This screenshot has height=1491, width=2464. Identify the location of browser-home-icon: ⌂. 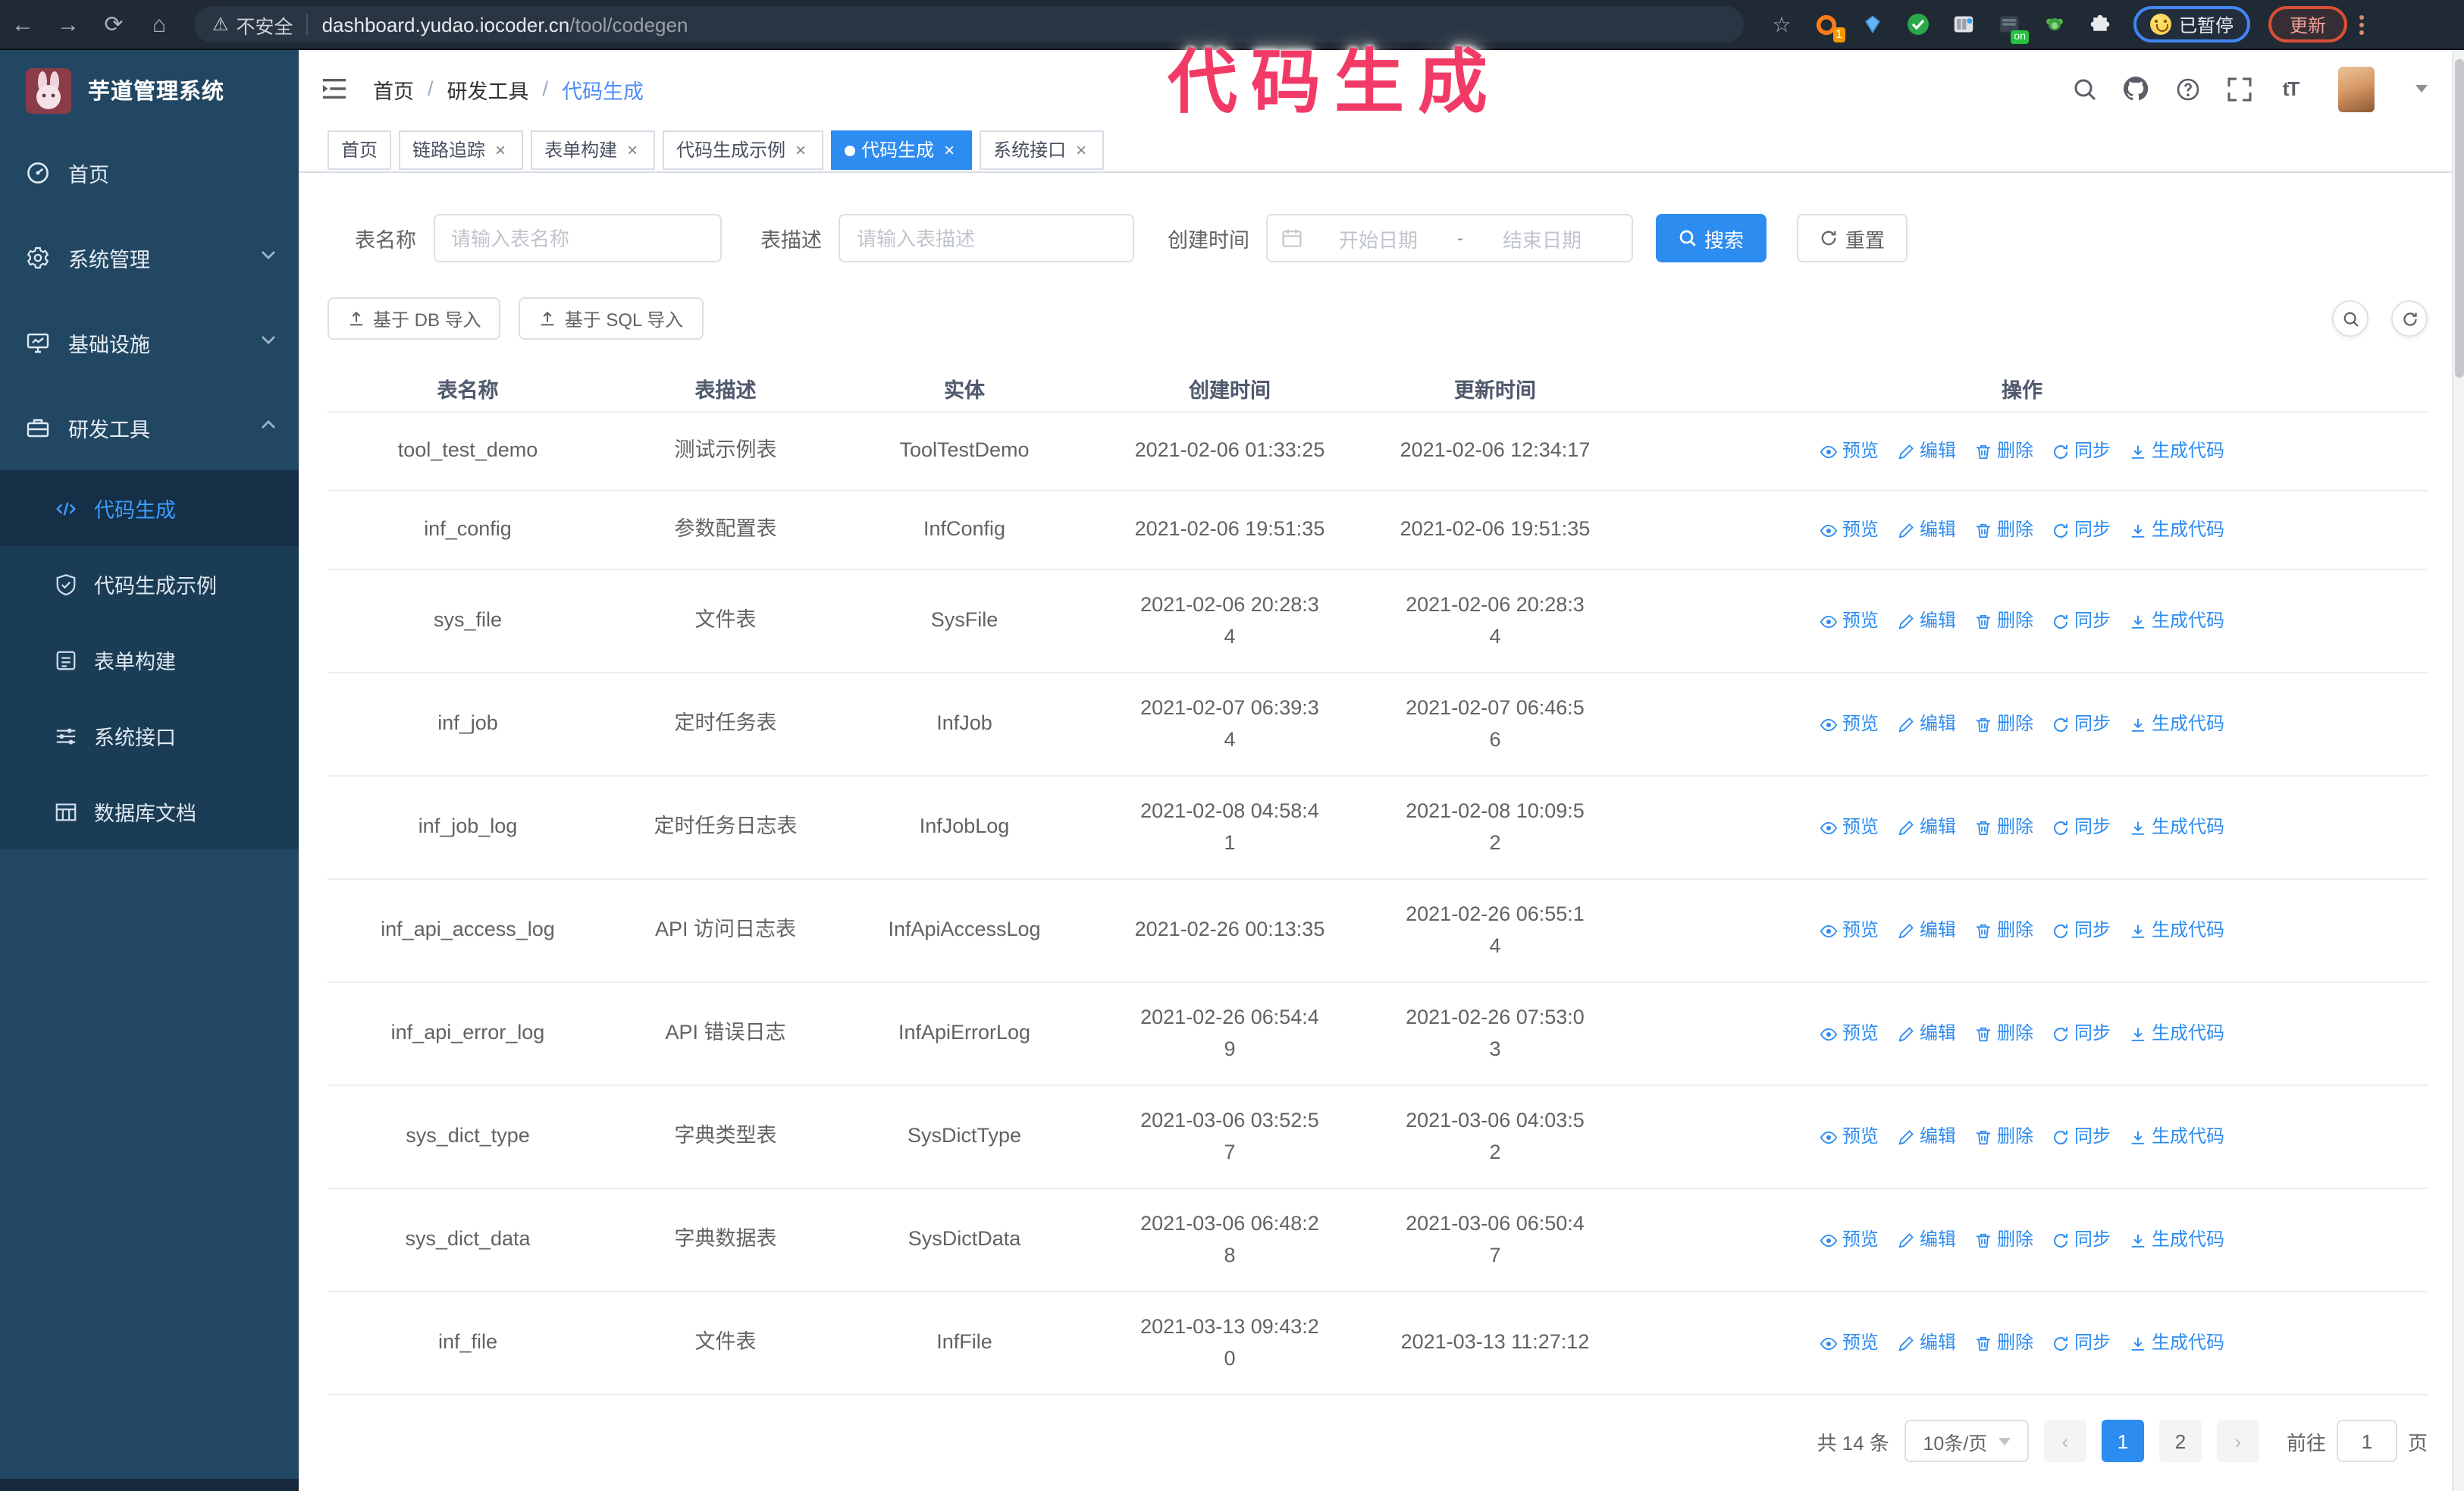
(159, 24).